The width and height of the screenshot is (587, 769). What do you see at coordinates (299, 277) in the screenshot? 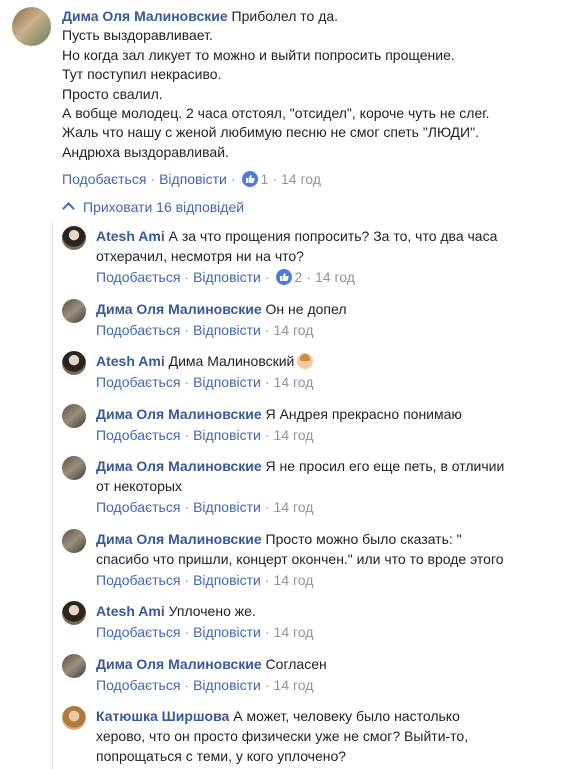
I see `reaction-count: 2` at bounding box center [299, 277].